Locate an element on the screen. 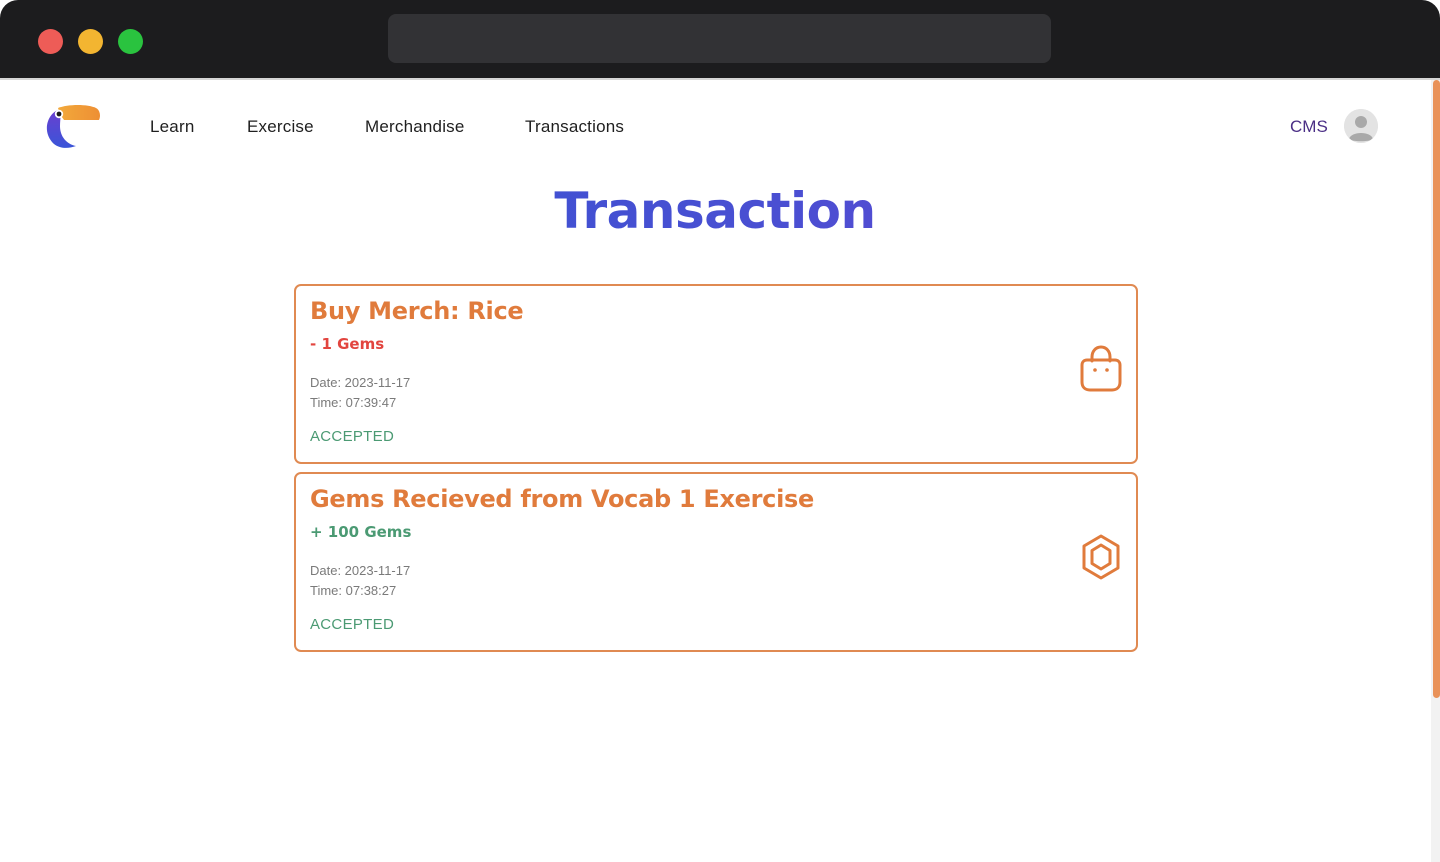 This screenshot has width=1440, height=862. nav-transactions: Transactions is located at coordinates (574, 127).